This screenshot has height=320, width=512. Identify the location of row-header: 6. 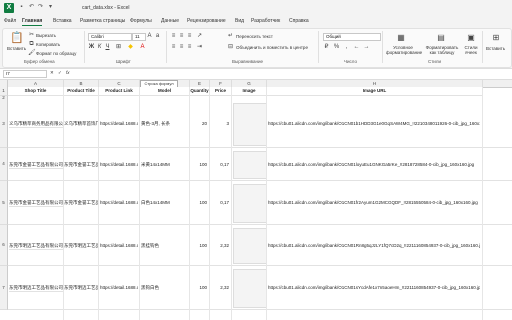
(4, 245).